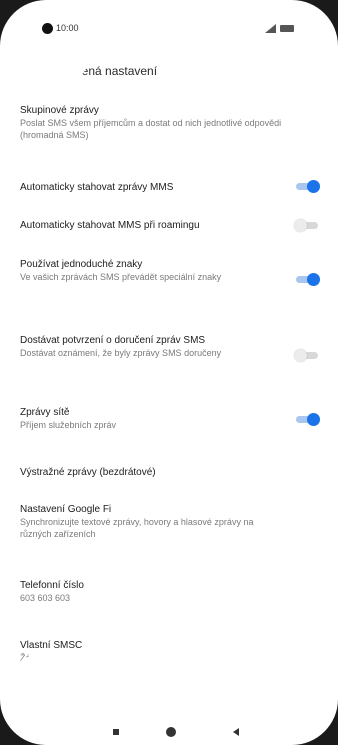 The height and width of the screenshot is (745, 338). I want to click on setting-title: Telefonní číslo, so click(52, 585).